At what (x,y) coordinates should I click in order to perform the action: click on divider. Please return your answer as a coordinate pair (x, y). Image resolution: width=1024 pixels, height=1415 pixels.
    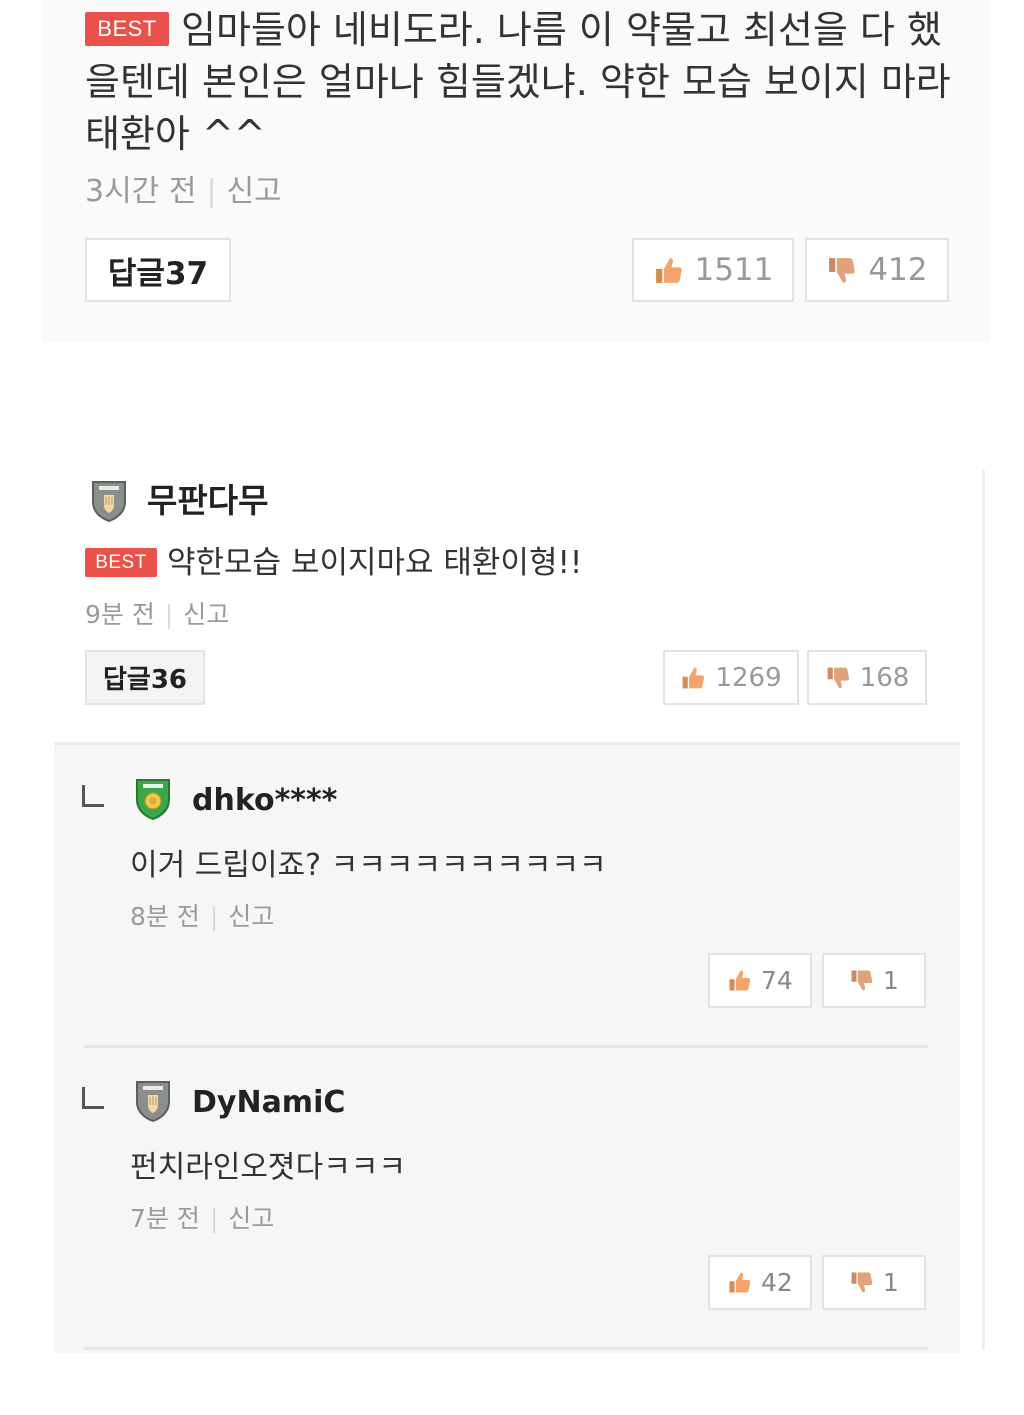
    Looking at the image, I should click on (506, 1348).